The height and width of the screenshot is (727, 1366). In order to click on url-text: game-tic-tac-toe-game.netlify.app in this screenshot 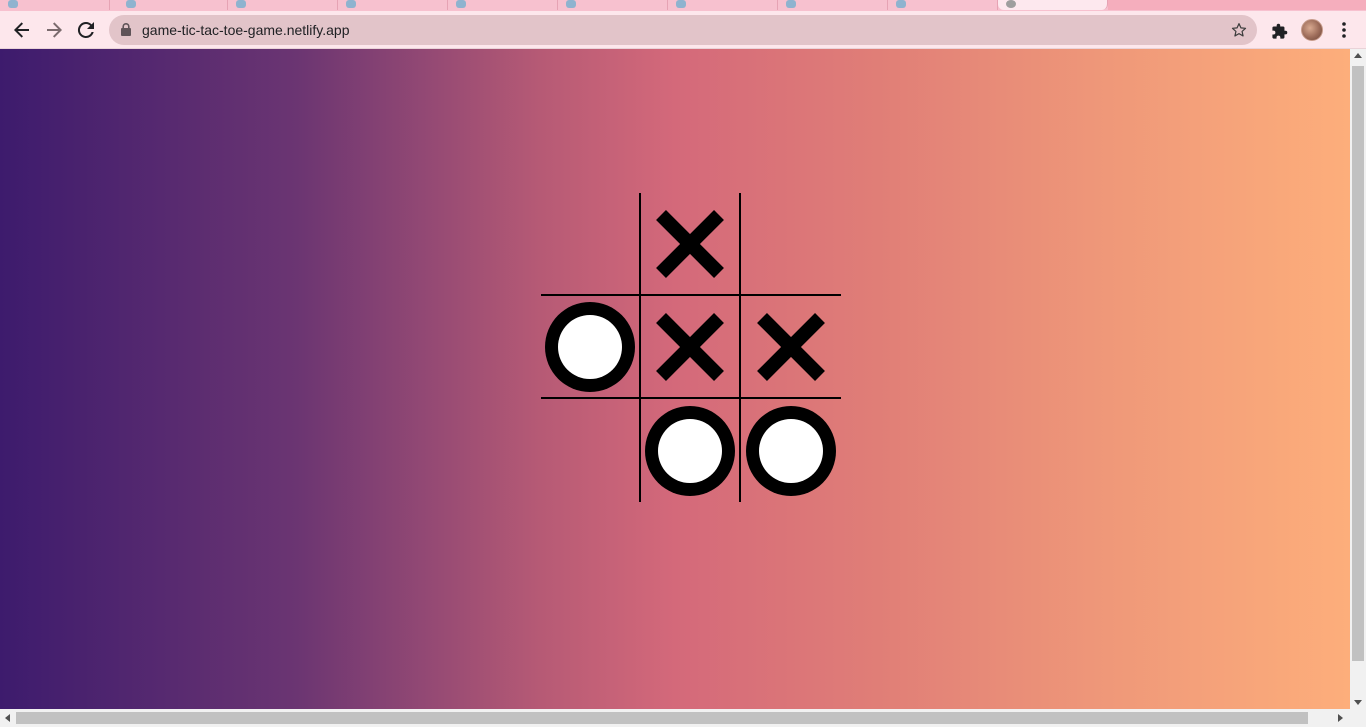, I will do `click(246, 30)`.